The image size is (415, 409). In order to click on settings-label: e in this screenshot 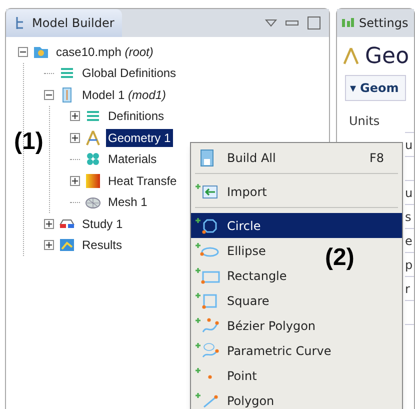, I will do `click(408, 241)`.